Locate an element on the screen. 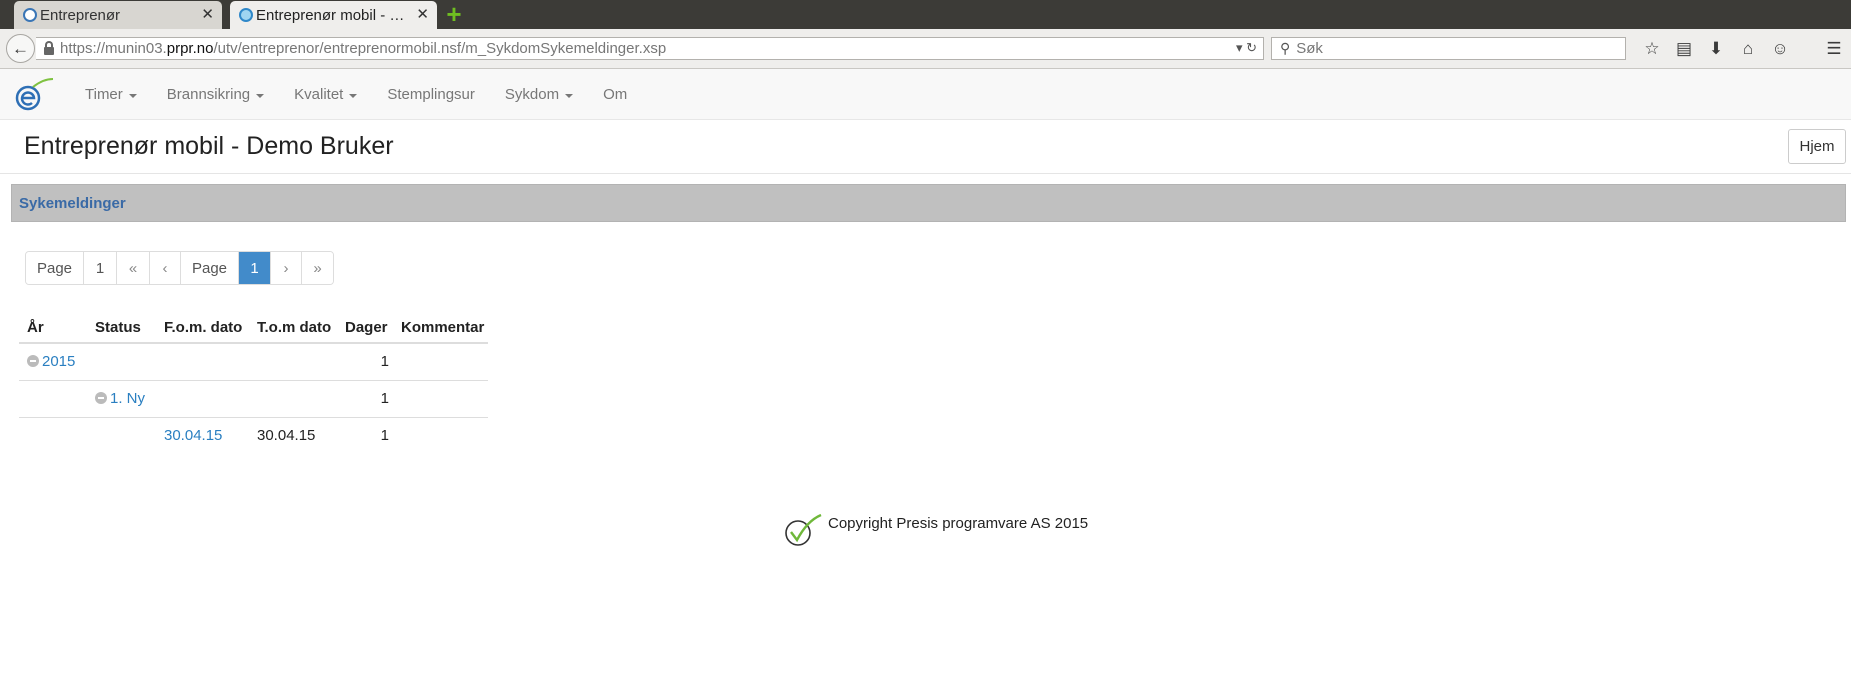 The image size is (1851, 677). status-cell: 1. Ny is located at coordinates (121, 399).